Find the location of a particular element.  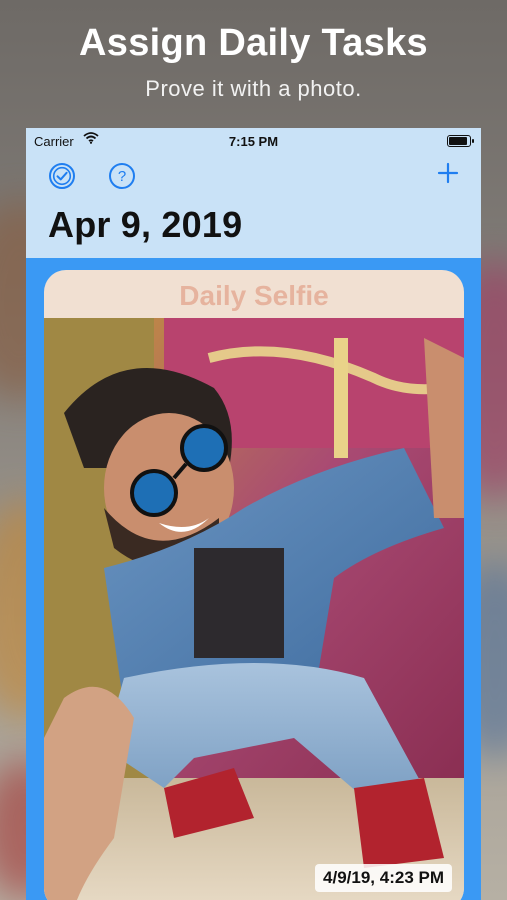

status-bar: Carrier 7:15 PM is located at coordinates (253, 141).